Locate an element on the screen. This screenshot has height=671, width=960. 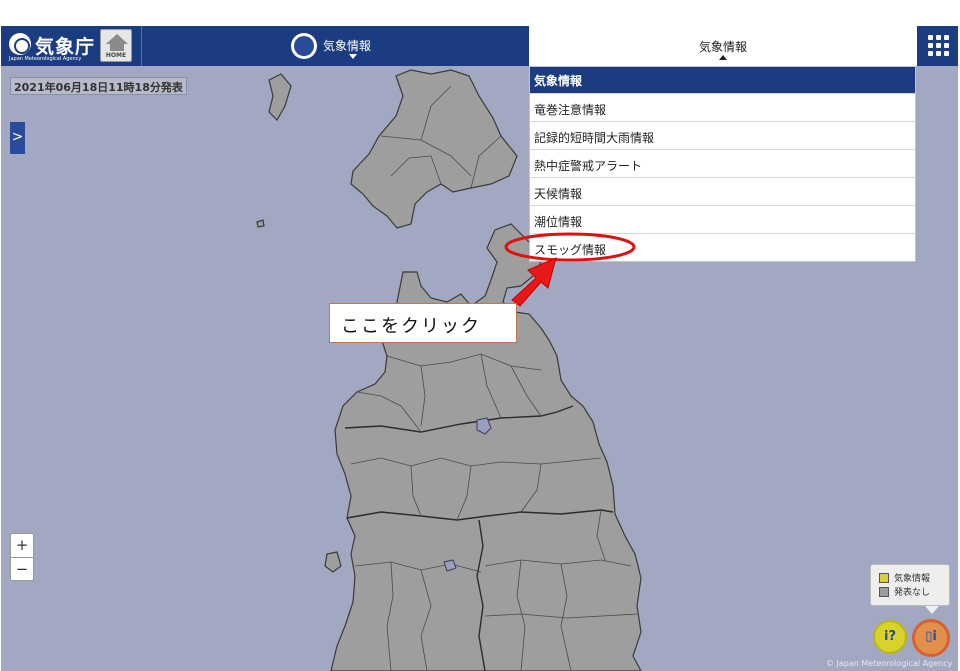
nav-tab-label: 気象情報 is located at coordinates (722, 47).